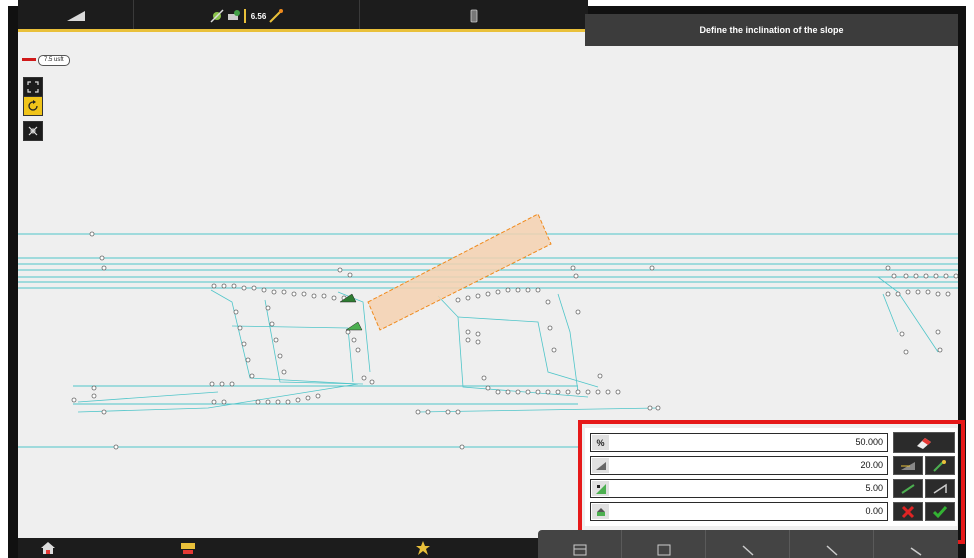 This screenshot has width=974, height=558. What do you see at coordinates (29, 59) in the screenshot?
I see `north-arrow-icon` at bounding box center [29, 59].